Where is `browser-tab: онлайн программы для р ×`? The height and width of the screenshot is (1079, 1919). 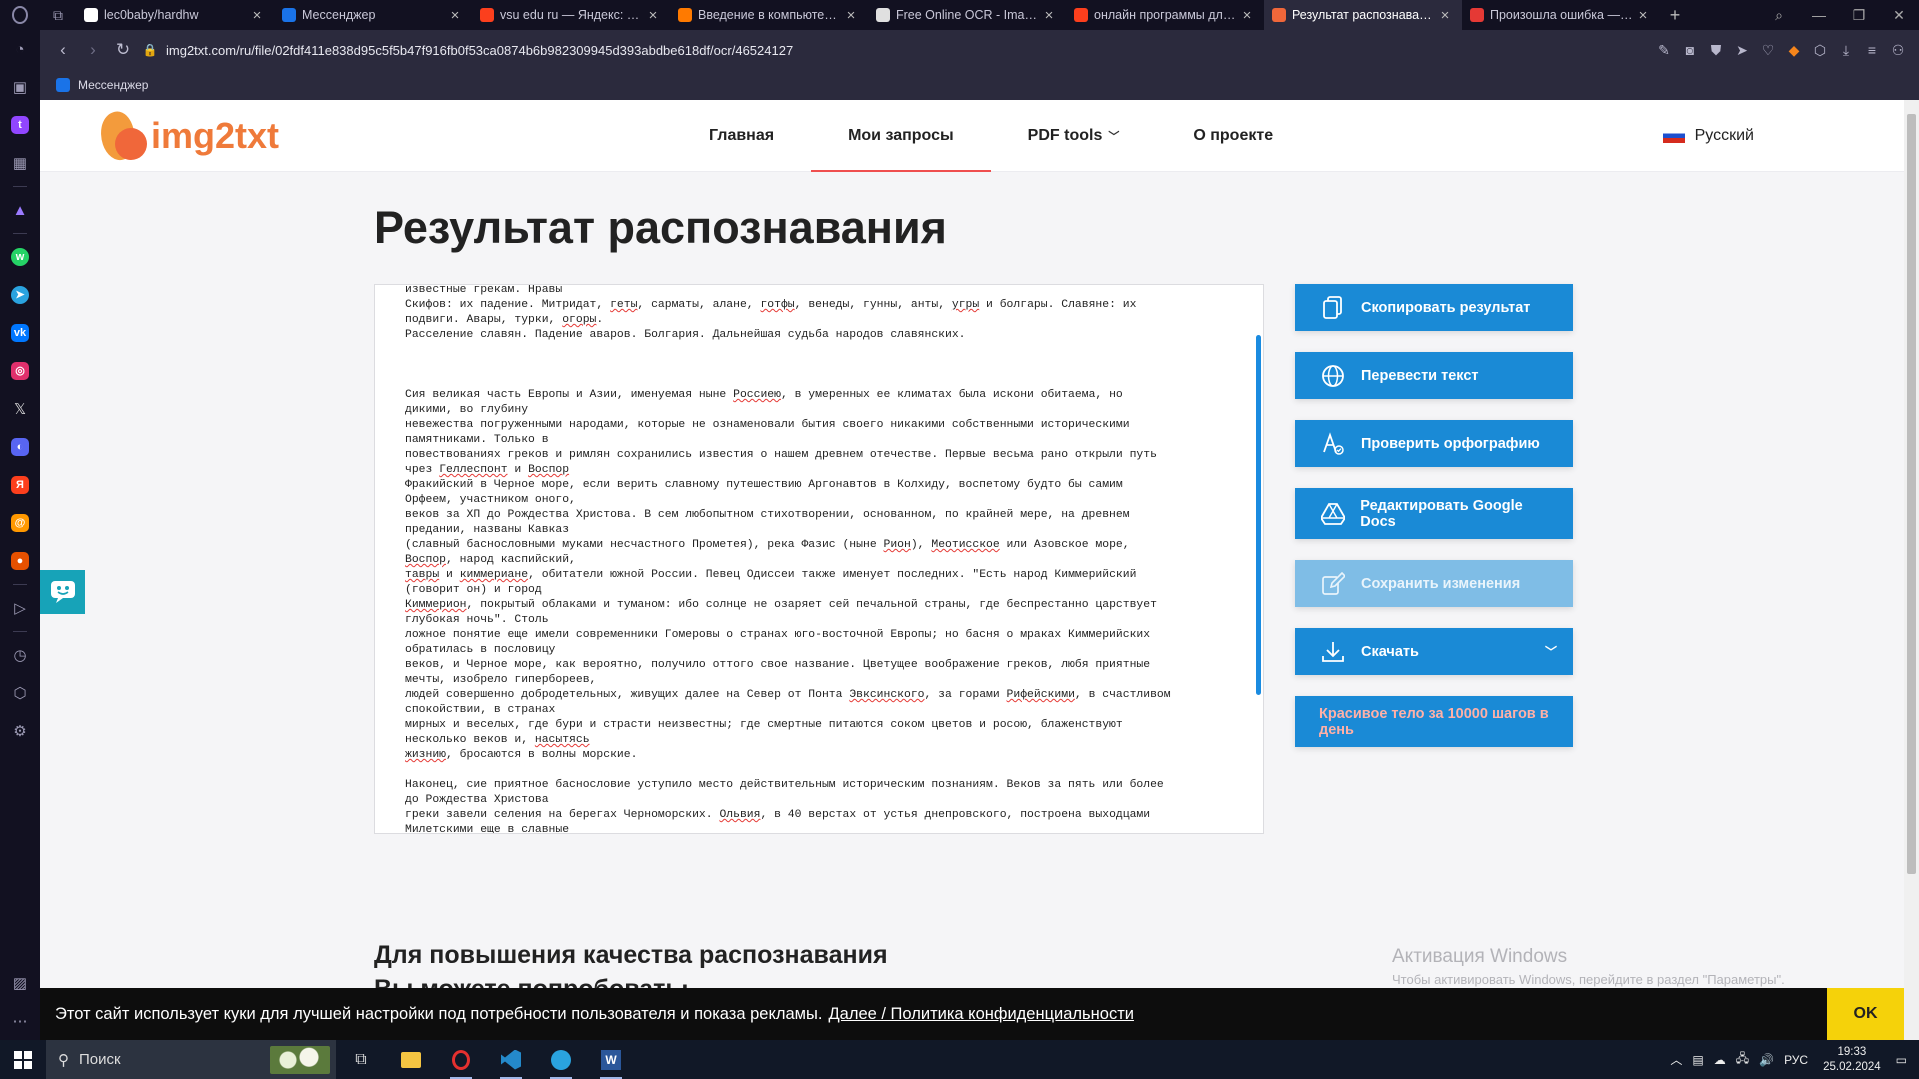 browser-tab: онлайн программы для р × is located at coordinates (1165, 15).